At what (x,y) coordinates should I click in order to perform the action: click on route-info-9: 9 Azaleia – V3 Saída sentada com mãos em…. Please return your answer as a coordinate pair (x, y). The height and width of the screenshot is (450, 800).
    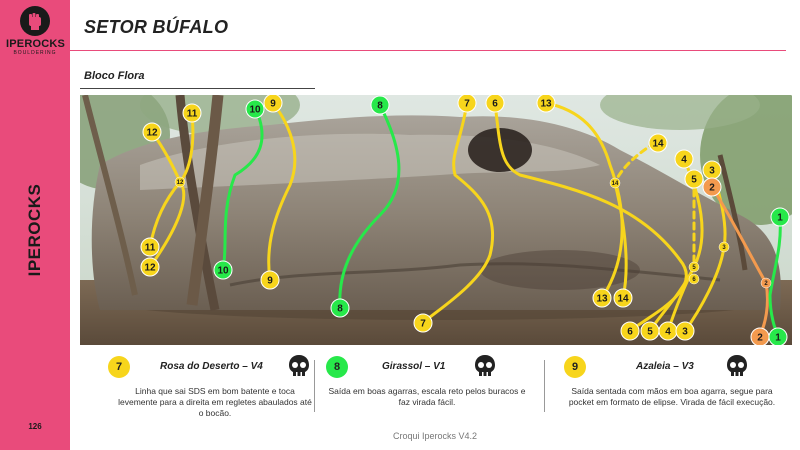
    Looking at the image, I should click on (674, 387).